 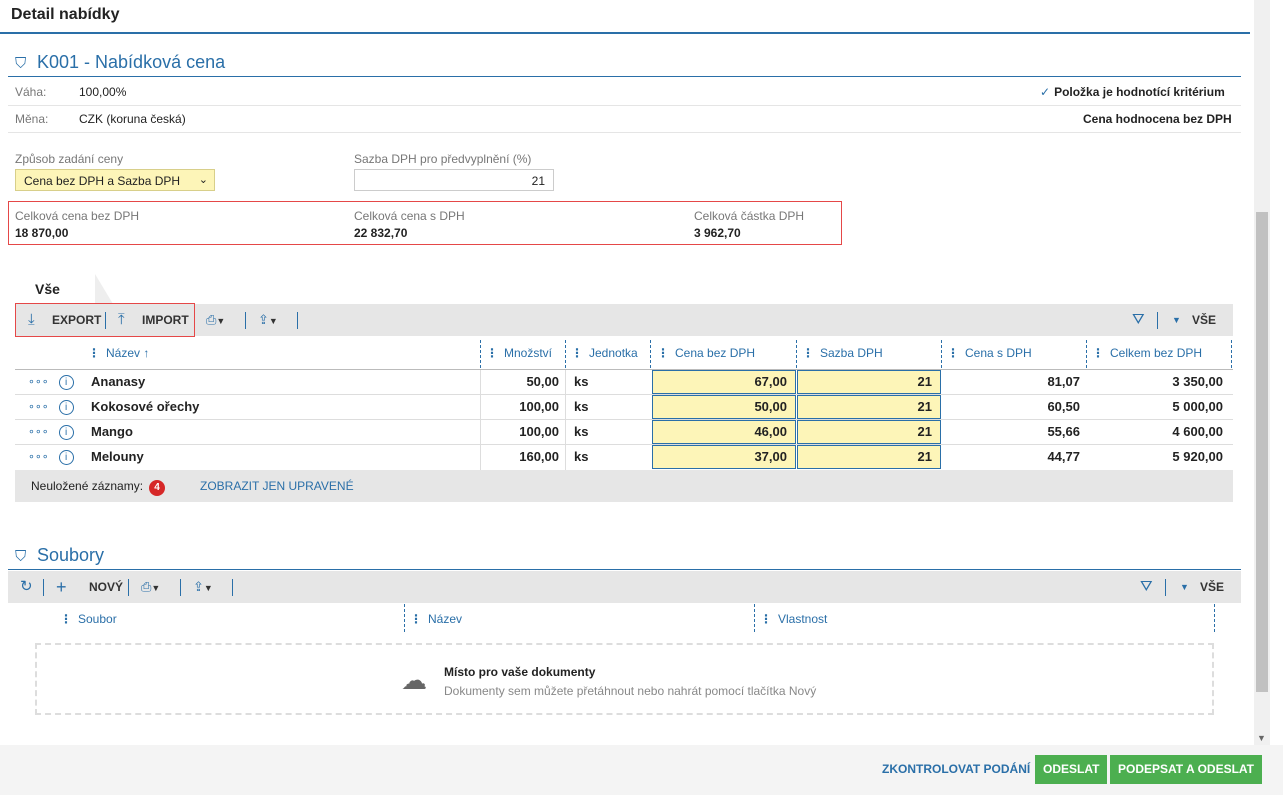 I want to click on page-header: Detail nabídky, so click(x=625, y=17).